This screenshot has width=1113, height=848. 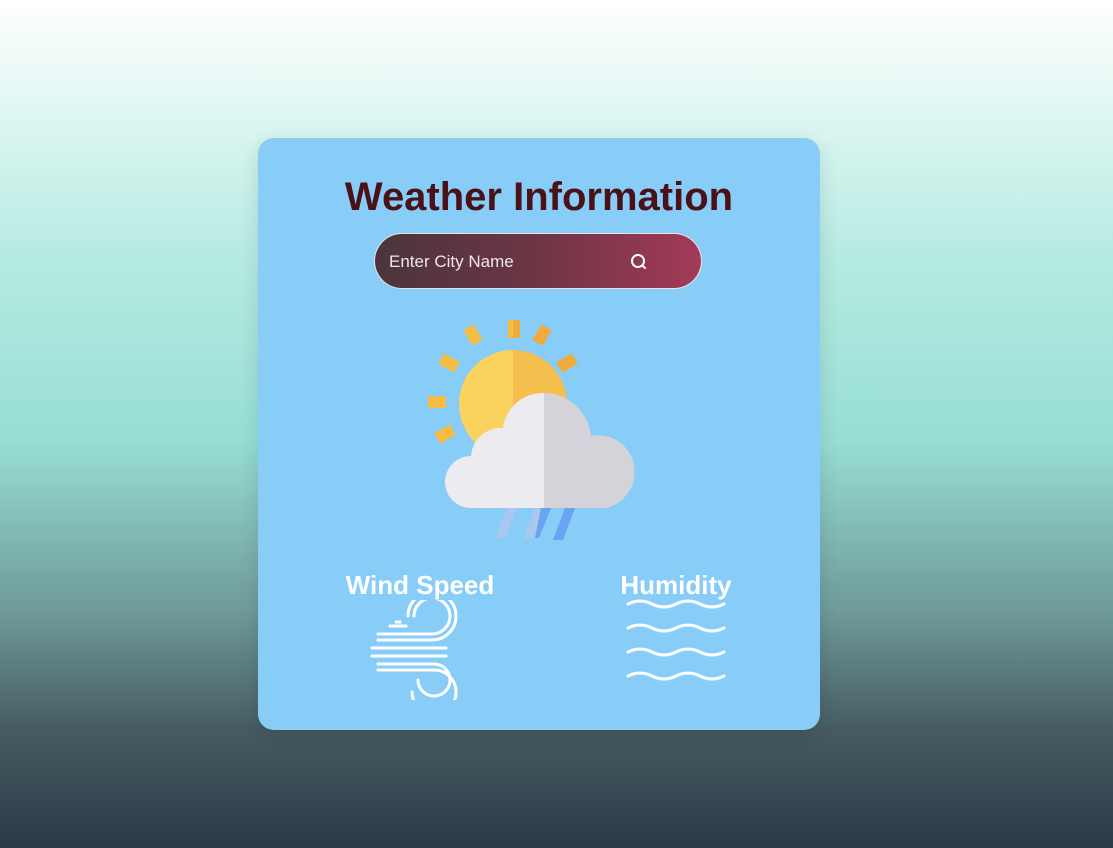 What do you see at coordinates (676, 640) in the screenshot?
I see `humidity-waves-icon` at bounding box center [676, 640].